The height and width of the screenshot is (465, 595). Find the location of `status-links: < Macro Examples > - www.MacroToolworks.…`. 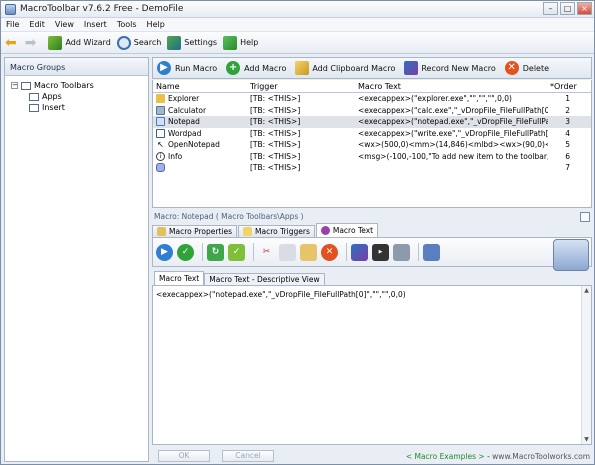

status-links: < Macro Examples > - www.MacroToolworks.… is located at coordinates (498, 456).